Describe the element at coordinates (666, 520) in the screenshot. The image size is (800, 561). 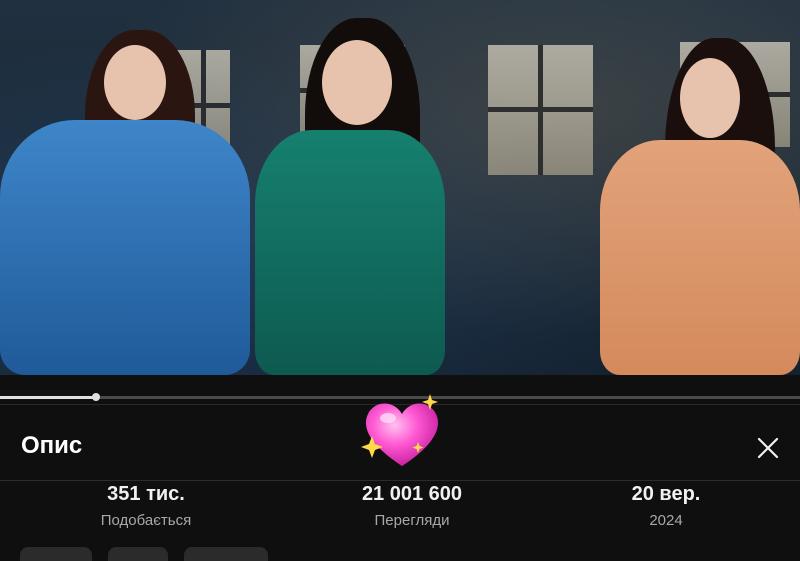
I see `publish-year: 2024` at that location.